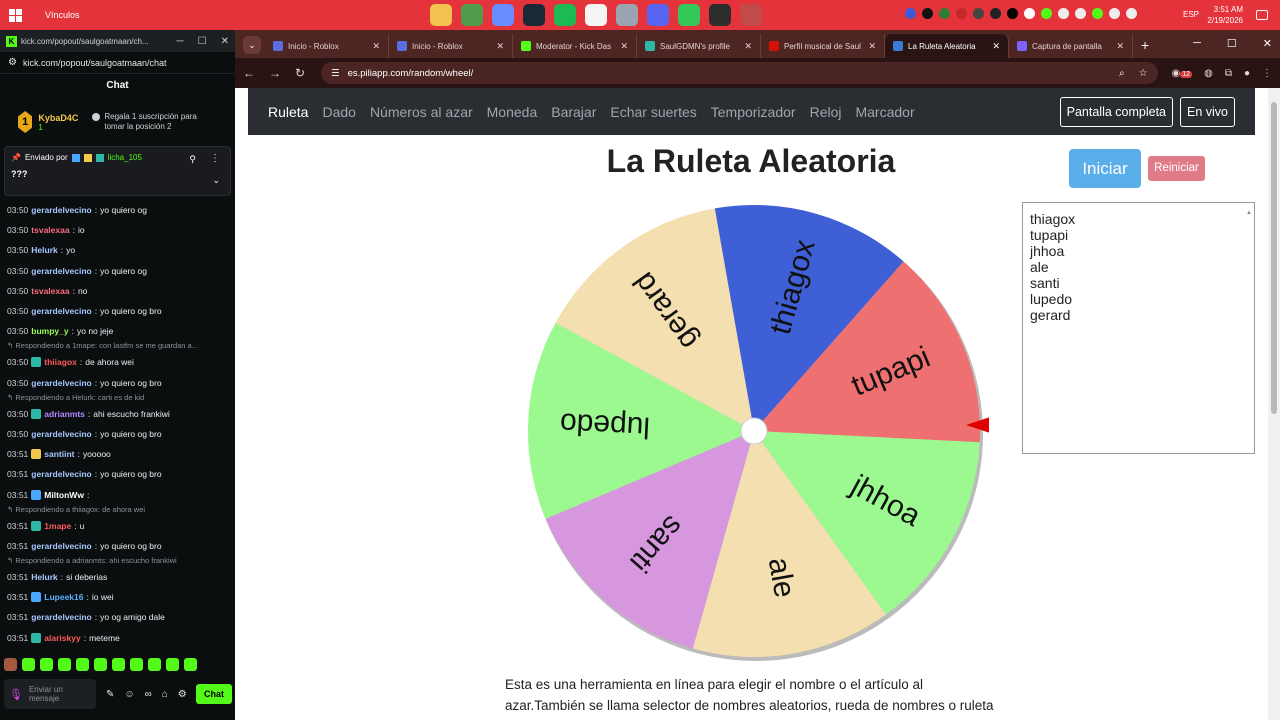 This screenshot has width=1280, height=720. What do you see at coordinates (117, 638) in the screenshot?
I see `chat-message: 03:51 alariskyy: meteme` at bounding box center [117, 638].